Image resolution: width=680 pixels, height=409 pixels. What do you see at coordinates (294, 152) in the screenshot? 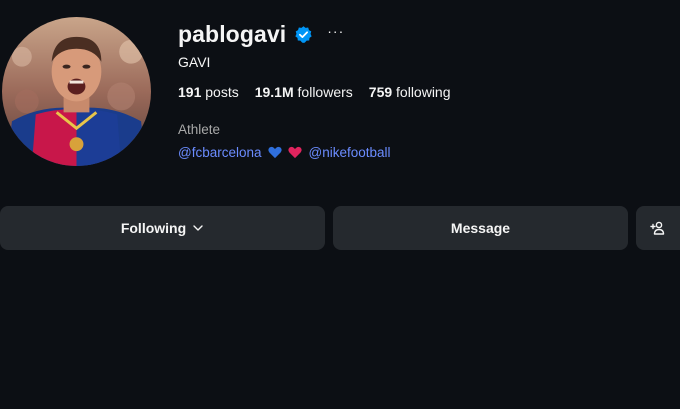
I see `red-heart-icon` at bounding box center [294, 152].